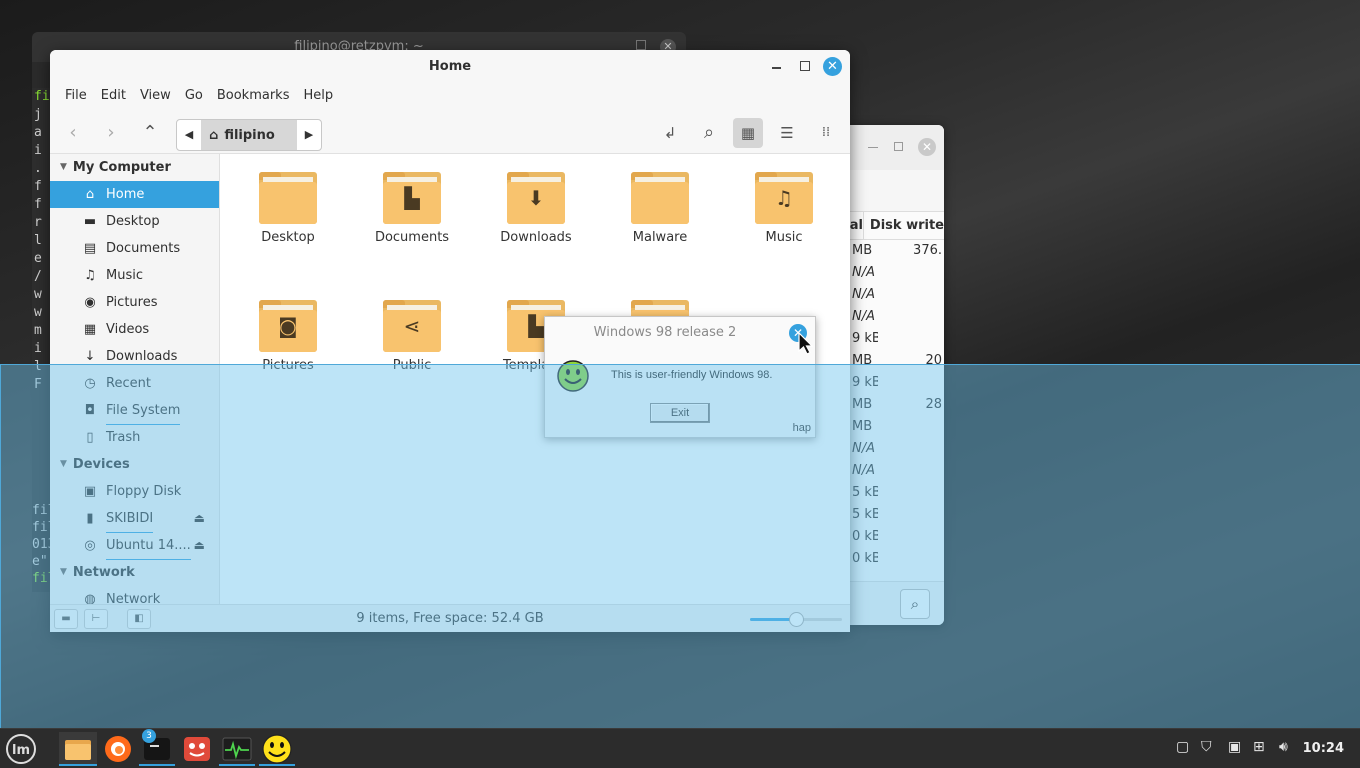 Image resolution: width=1360 pixels, height=768 pixels. What do you see at coordinates (90, 194) in the screenshot?
I see `home-icon: ⌂` at bounding box center [90, 194].